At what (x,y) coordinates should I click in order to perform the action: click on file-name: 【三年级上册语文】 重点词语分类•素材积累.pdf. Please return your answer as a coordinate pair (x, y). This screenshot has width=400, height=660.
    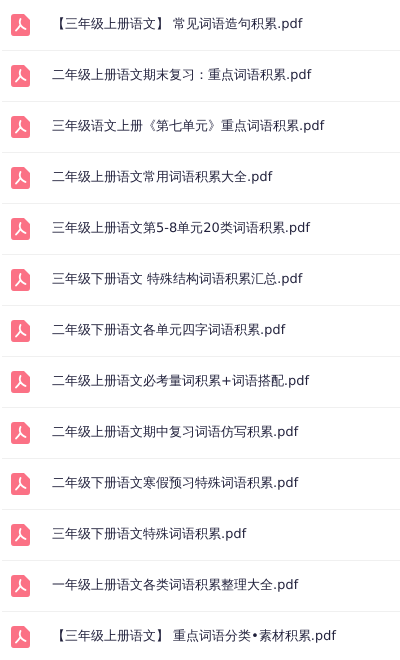
    Looking at the image, I should click on (194, 637).